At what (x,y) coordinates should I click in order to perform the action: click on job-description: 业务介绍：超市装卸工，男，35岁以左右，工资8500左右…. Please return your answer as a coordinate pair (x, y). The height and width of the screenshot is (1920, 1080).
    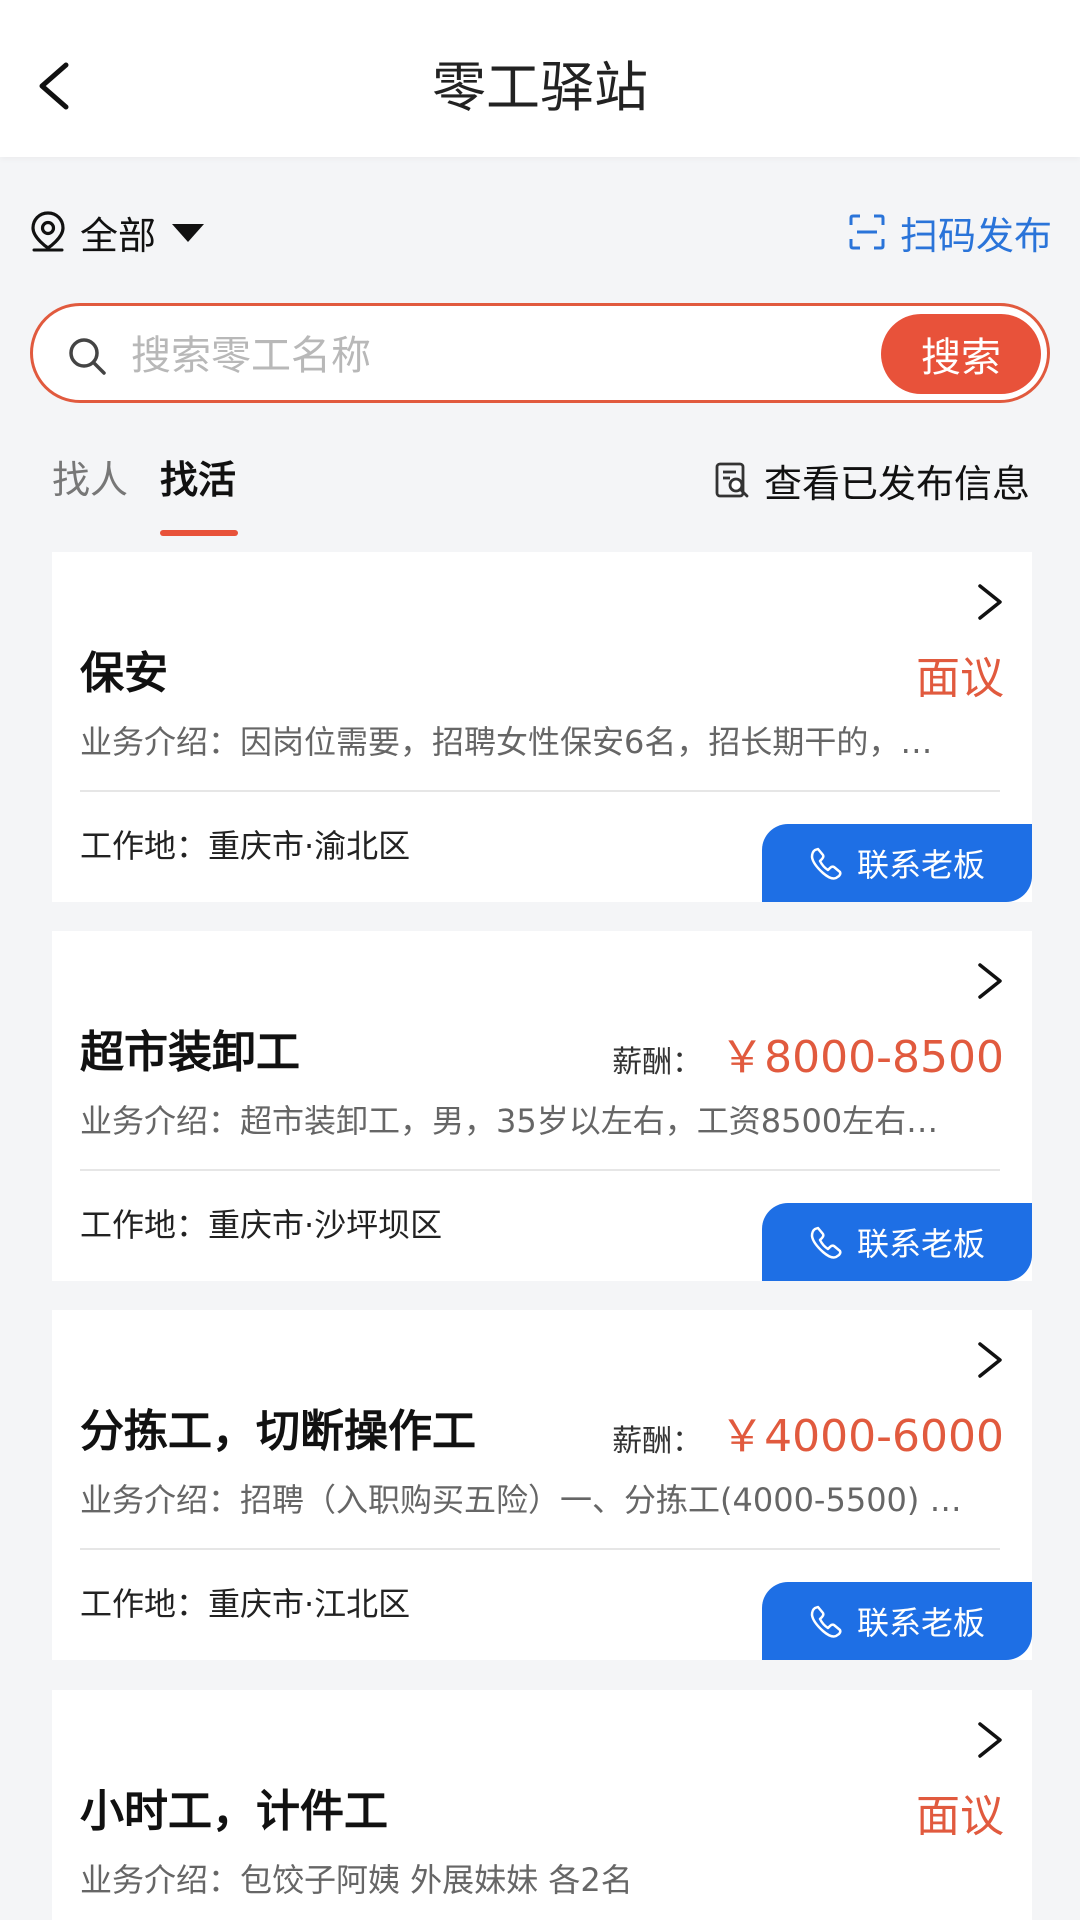
    Looking at the image, I should click on (509, 1121).